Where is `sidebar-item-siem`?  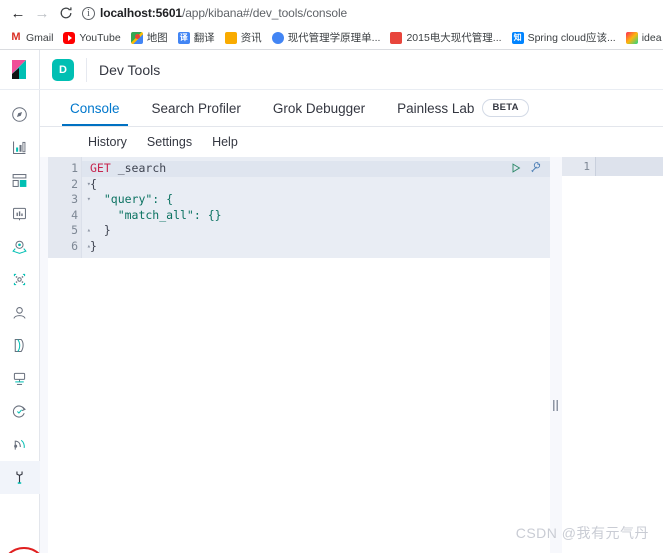
sidebar-item-siem is located at coordinates (20, 444).